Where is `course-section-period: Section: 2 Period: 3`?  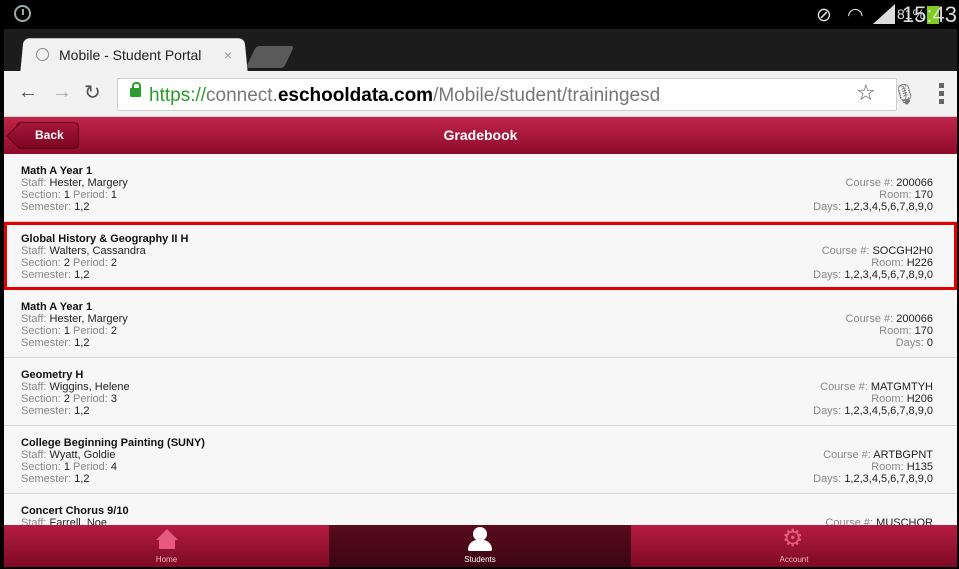
course-section-period: Section: 2 Period: 3 is located at coordinates (69, 399).